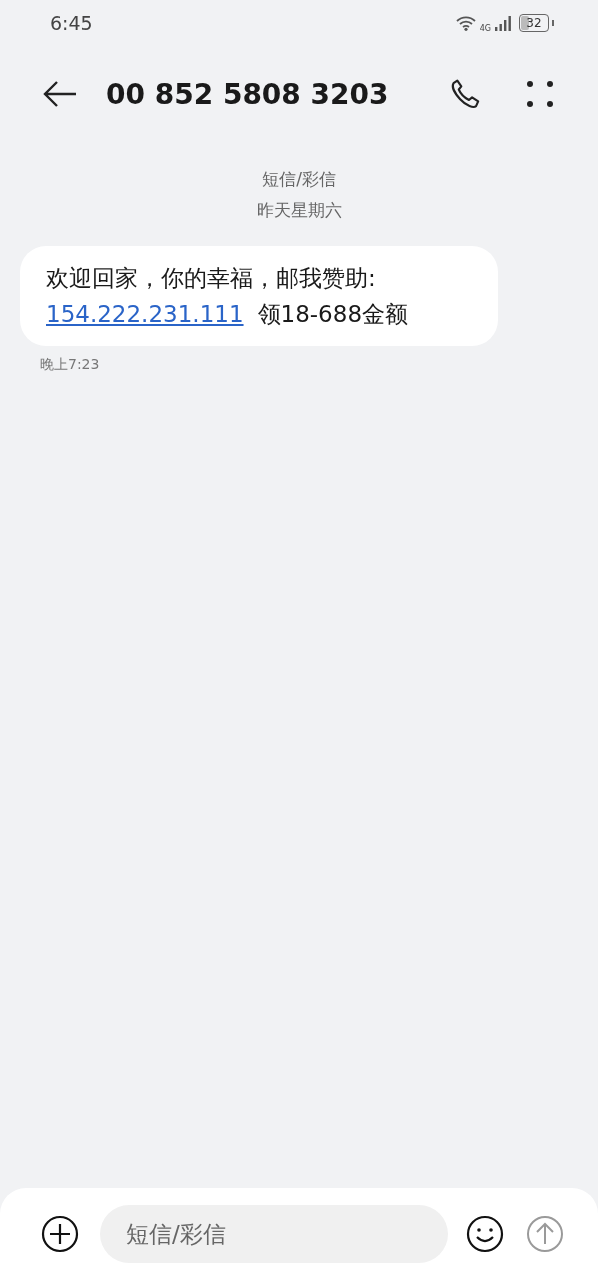  Describe the element at coordinates (485, 1234) in the screenshot. I see `emoji-icon` at that location.